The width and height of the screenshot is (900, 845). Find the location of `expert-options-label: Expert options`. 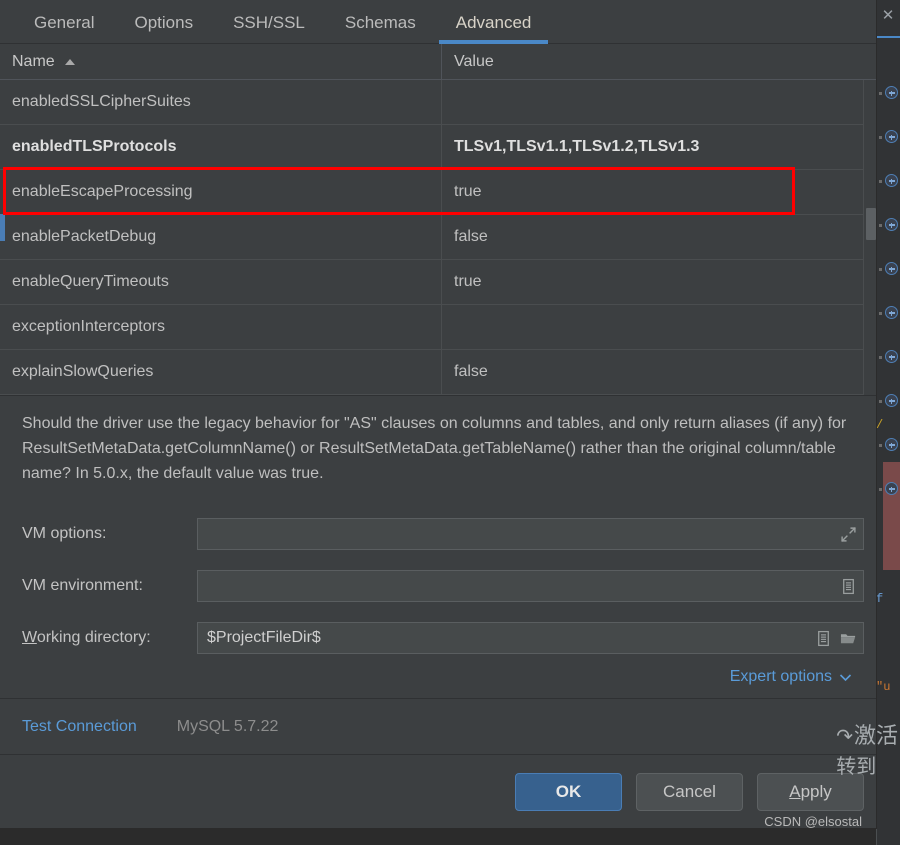

expert-options-label: Expert options is located at coordinates (780, 676).